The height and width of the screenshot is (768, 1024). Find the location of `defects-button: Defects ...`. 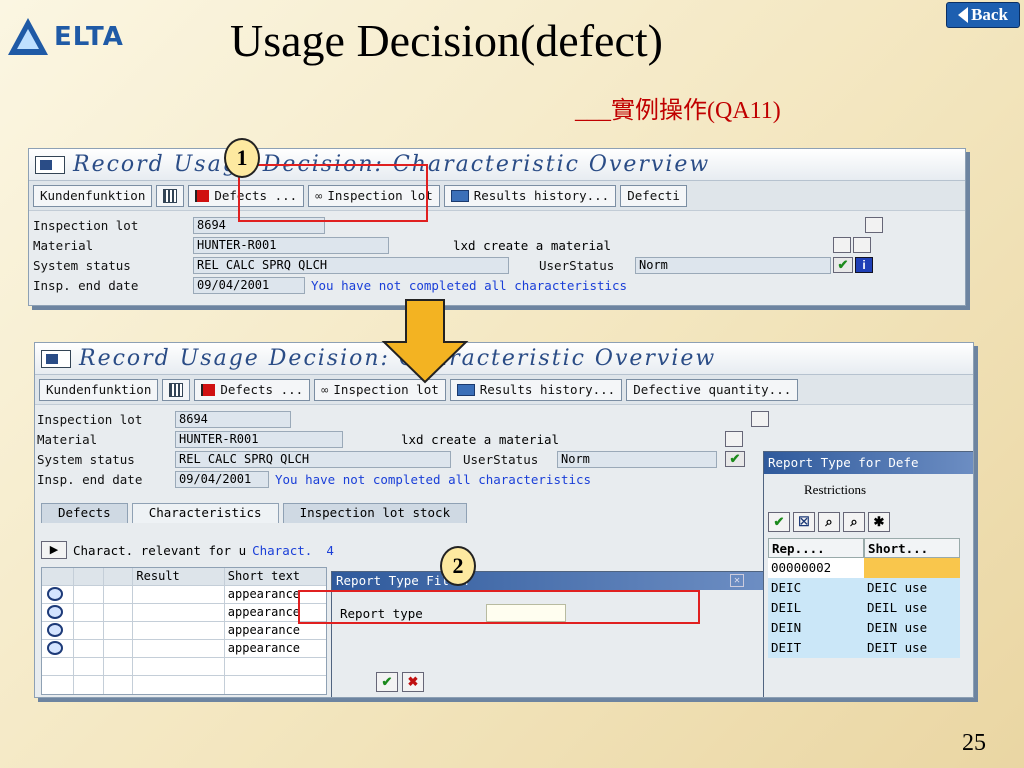

defects-button: Defects ... is located at coordinates (252, 389).